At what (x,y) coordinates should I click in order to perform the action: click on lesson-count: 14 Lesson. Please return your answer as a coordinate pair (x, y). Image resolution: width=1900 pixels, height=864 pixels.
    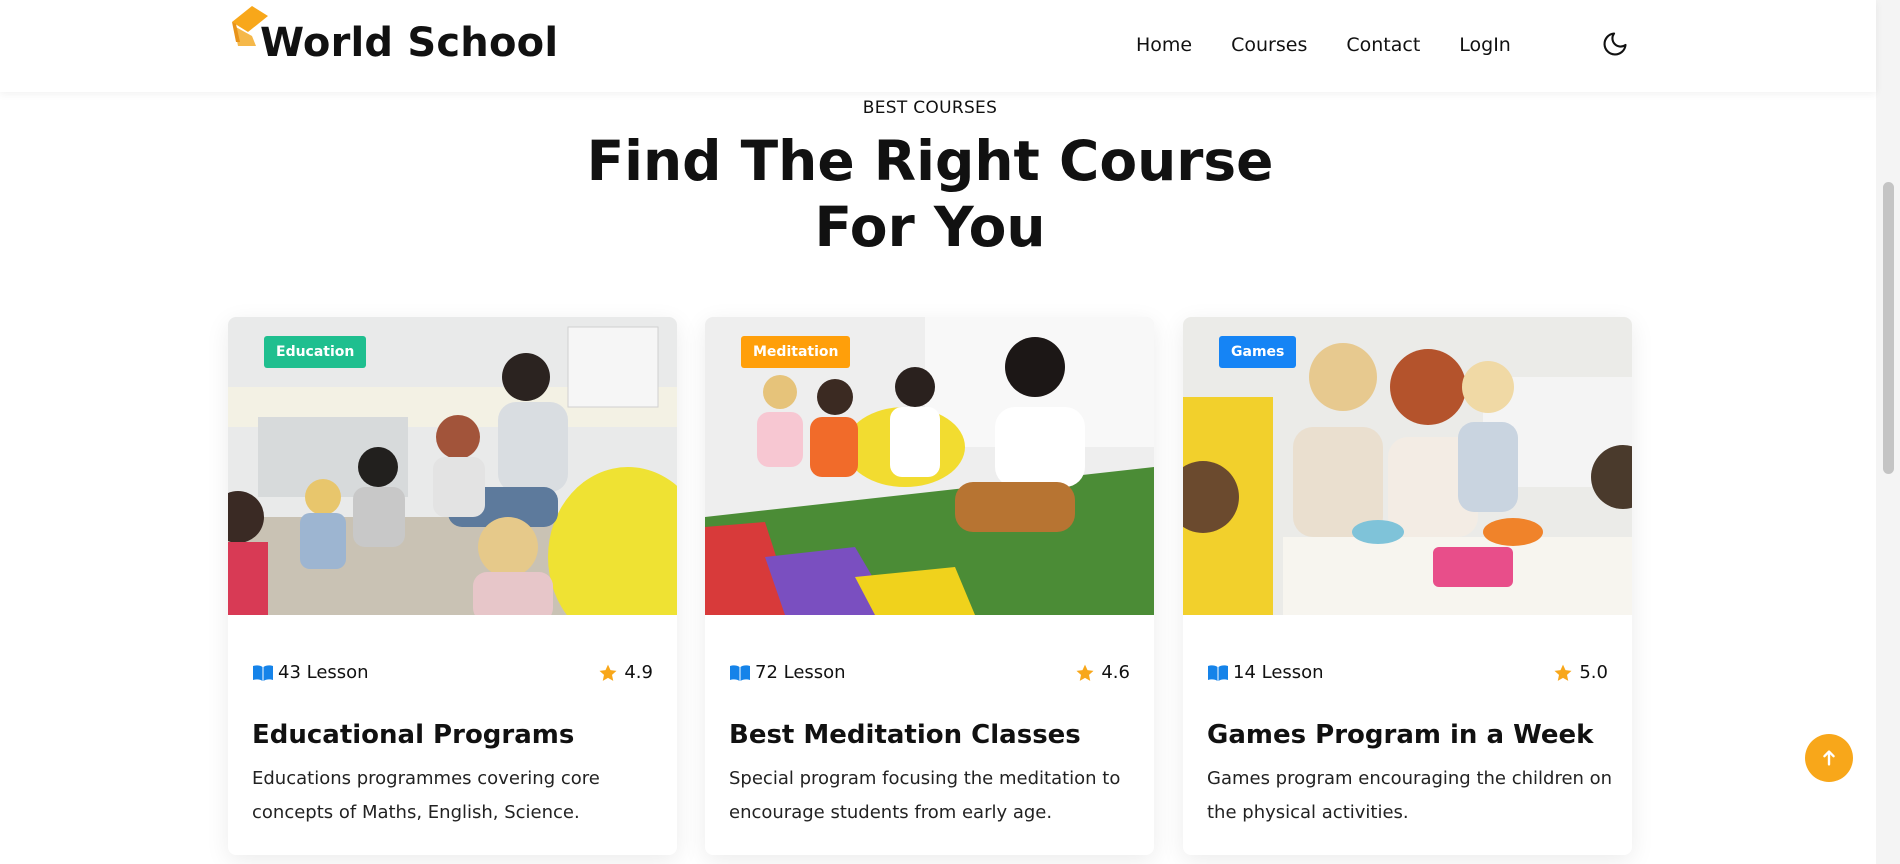
    Looking at the image, I should click on (1265, 672).